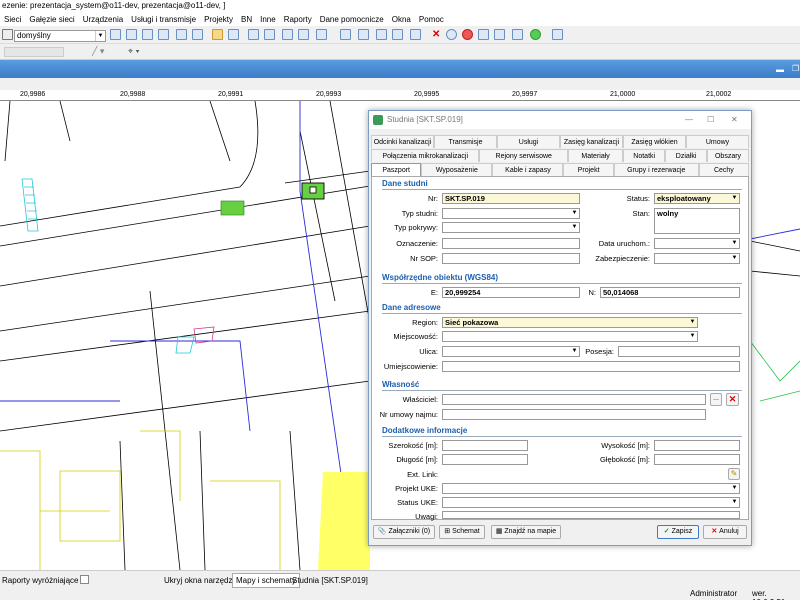  What do you see at coordinates (591, 141) in the screenshot?
I see `tab-zasieg-kanalizacji: Zasięg kanalizacji` at bounding box center [591, 141].